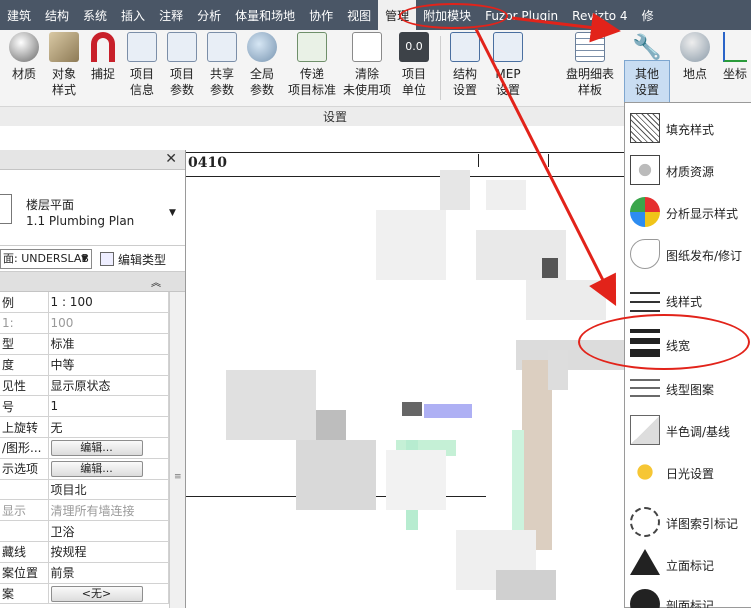  Describe the element at coordinates (545, 167) in the screenshot. I see `annotation-arrow-to-line-styles` at that location.